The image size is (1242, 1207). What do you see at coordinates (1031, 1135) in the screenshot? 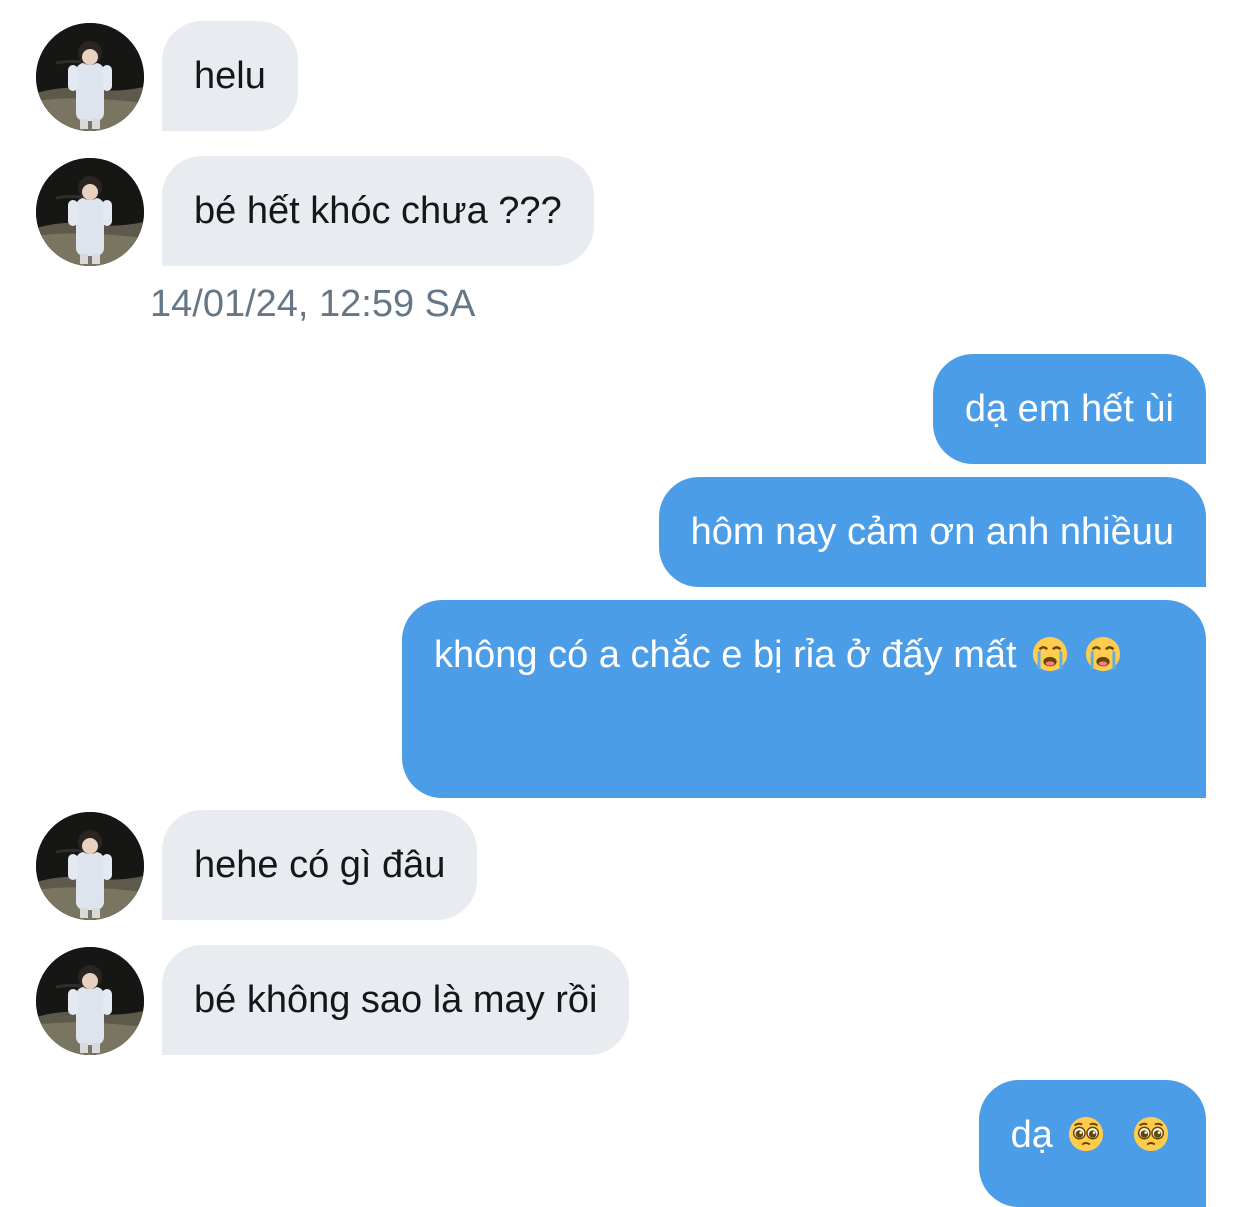
I see `message-text: dạ` at bounding box center [1031, 1135].